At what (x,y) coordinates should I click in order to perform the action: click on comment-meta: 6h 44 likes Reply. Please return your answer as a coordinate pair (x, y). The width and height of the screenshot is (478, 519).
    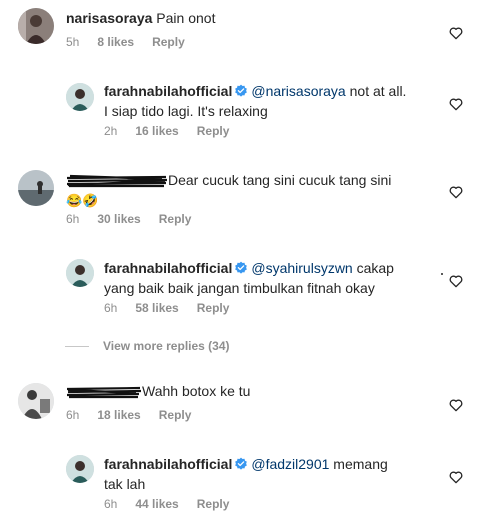
    Looking at the image, I should click on (166, 504).